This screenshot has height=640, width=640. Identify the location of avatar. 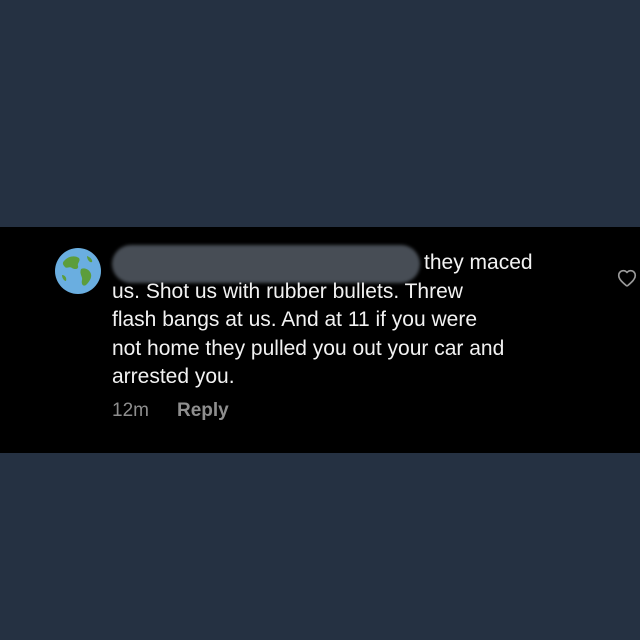
(78, 271).